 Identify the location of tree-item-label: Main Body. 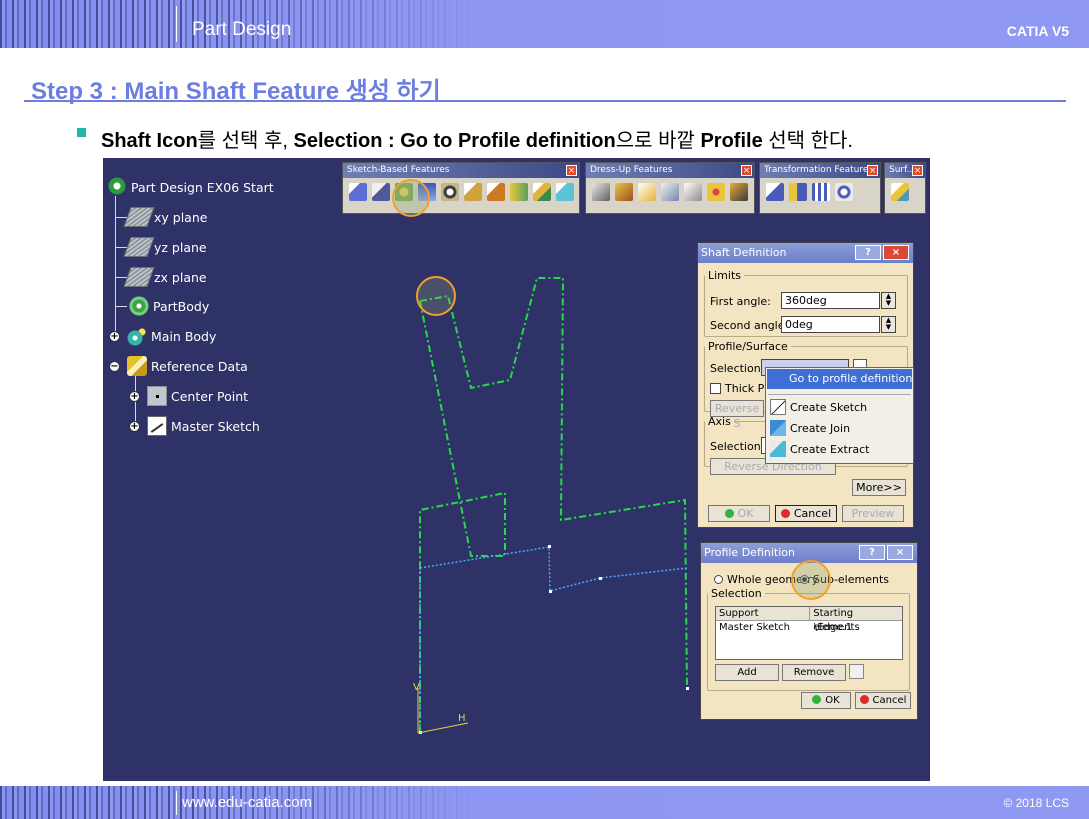
(184, 336).